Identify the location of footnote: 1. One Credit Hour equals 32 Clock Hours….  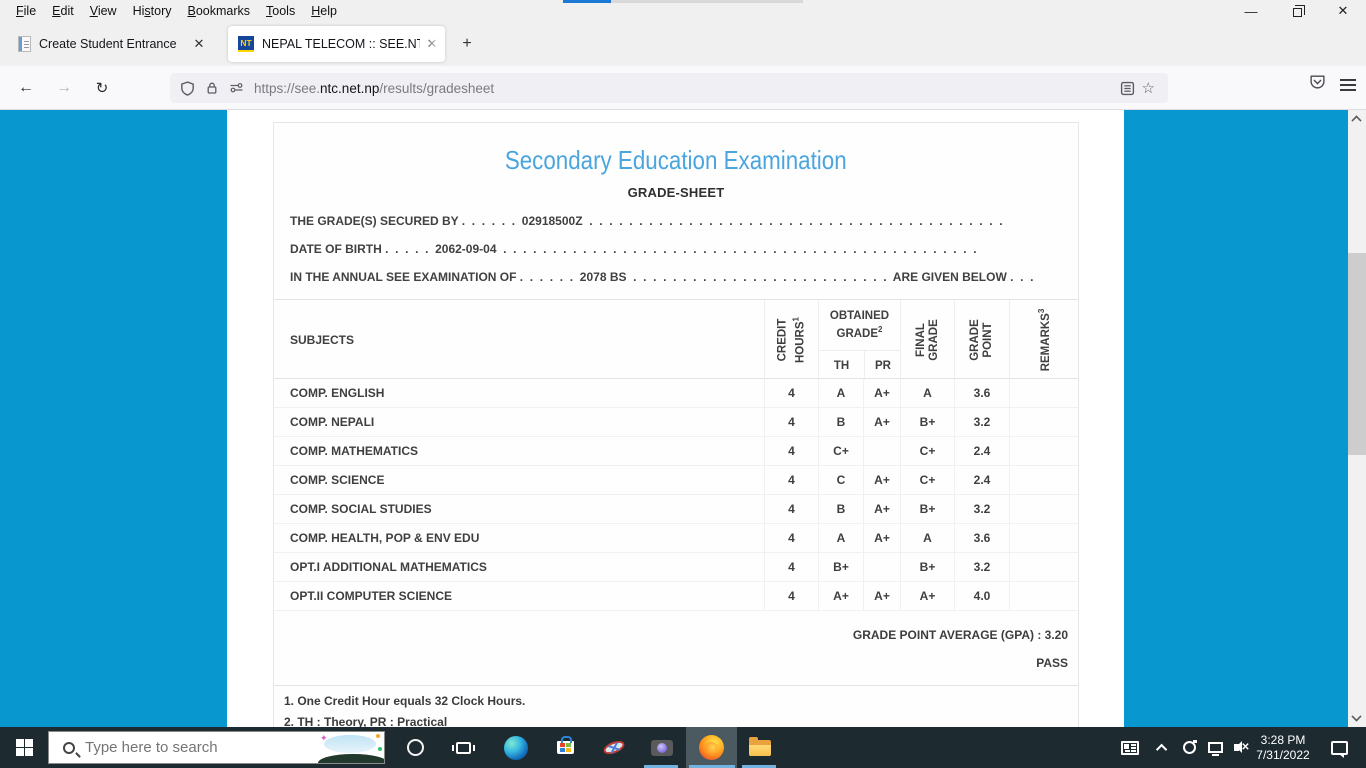
(405, 701).